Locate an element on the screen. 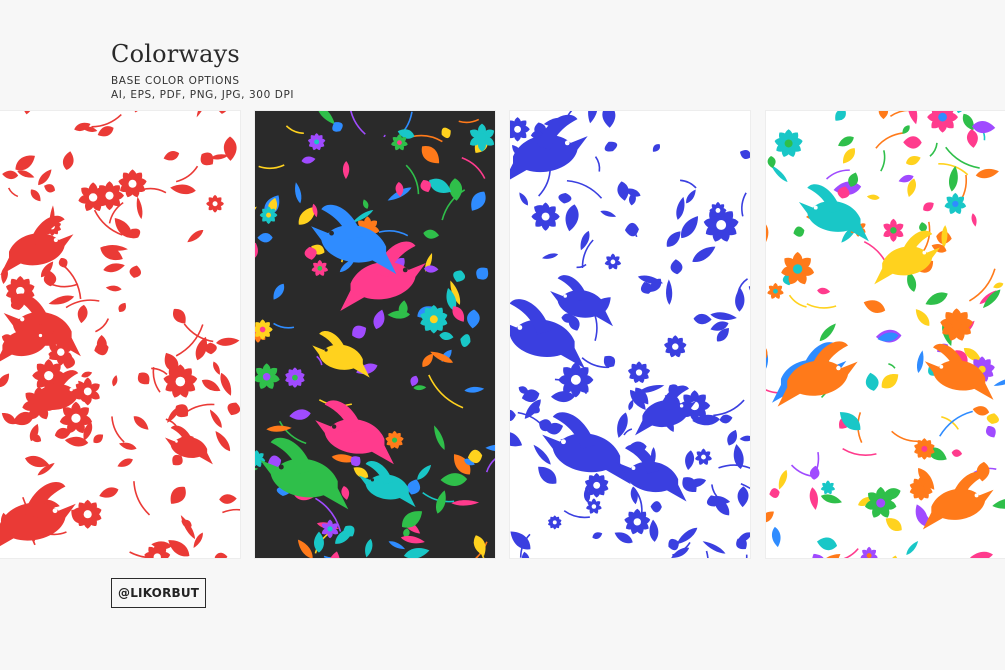 This screenshot has width=1005, height=670. page-title: Colorways is located at coordinates (175, 54).